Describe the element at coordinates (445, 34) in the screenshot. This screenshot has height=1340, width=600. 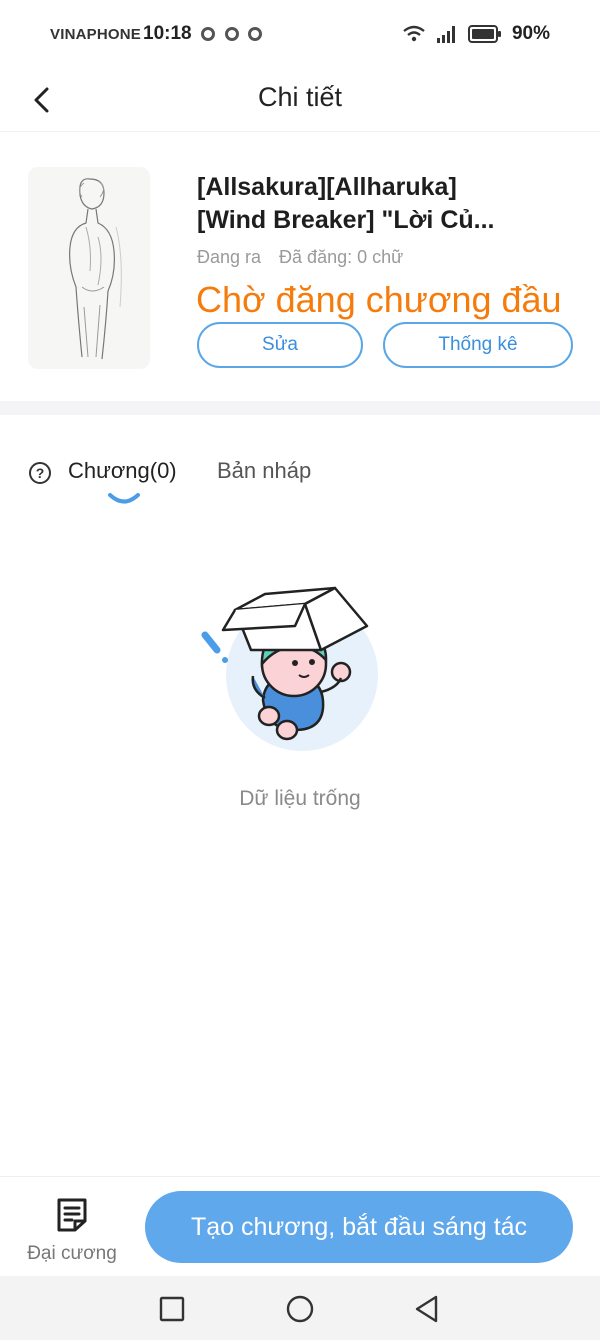
I see `signal-icon` at that location.